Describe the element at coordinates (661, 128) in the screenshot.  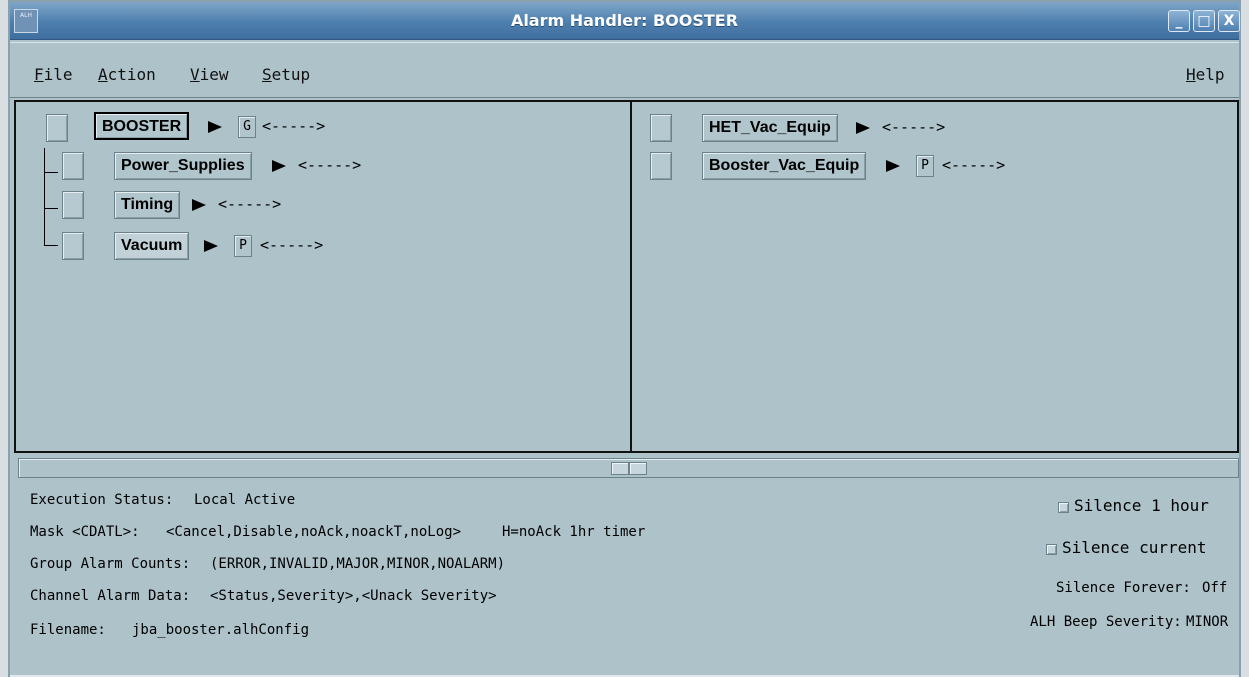
I see `ack-button-het-vac-equip` at that location.